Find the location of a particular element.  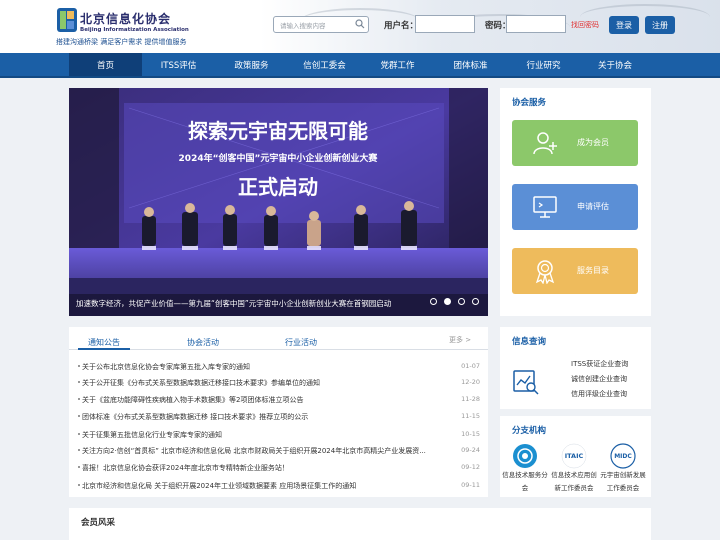

news-title: 喜报！北京信息化协会获评2024年度北京市专精特新企业服务站！ is located at coordinates (185, 468).